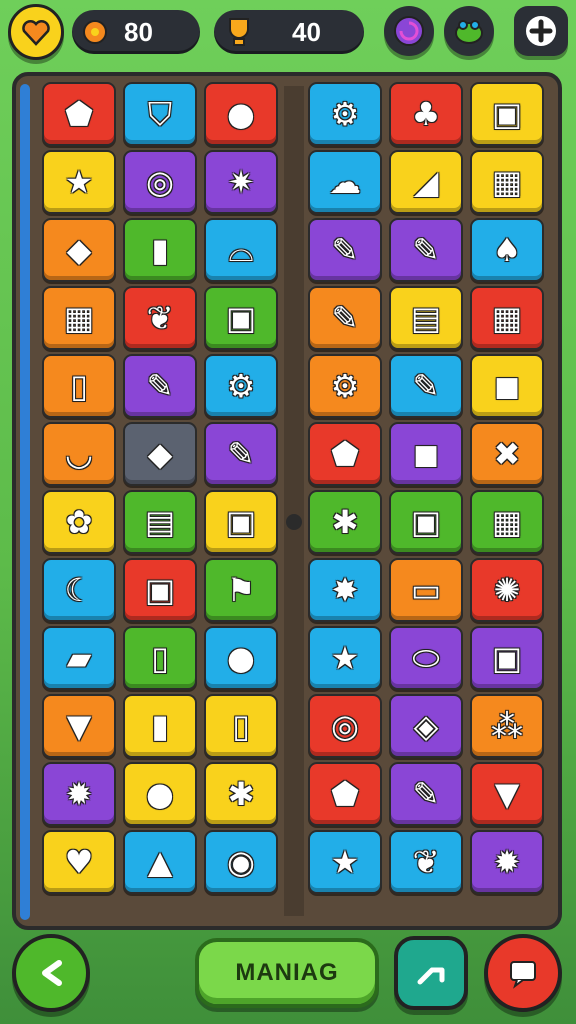  I want to click on left-grid-tile: ◉, so click(241, 862).